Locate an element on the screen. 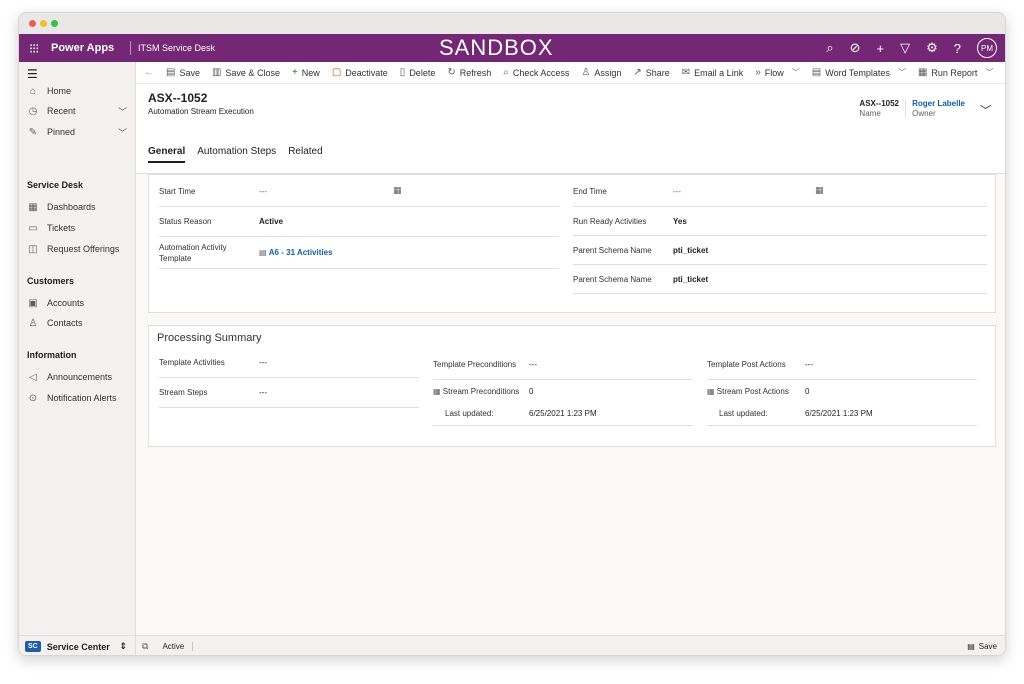 The height and width of the screenshot is (684, 1024). sidebar-item-request-offerings: ◫ Request Offerings is located at coordinates (77, 249).